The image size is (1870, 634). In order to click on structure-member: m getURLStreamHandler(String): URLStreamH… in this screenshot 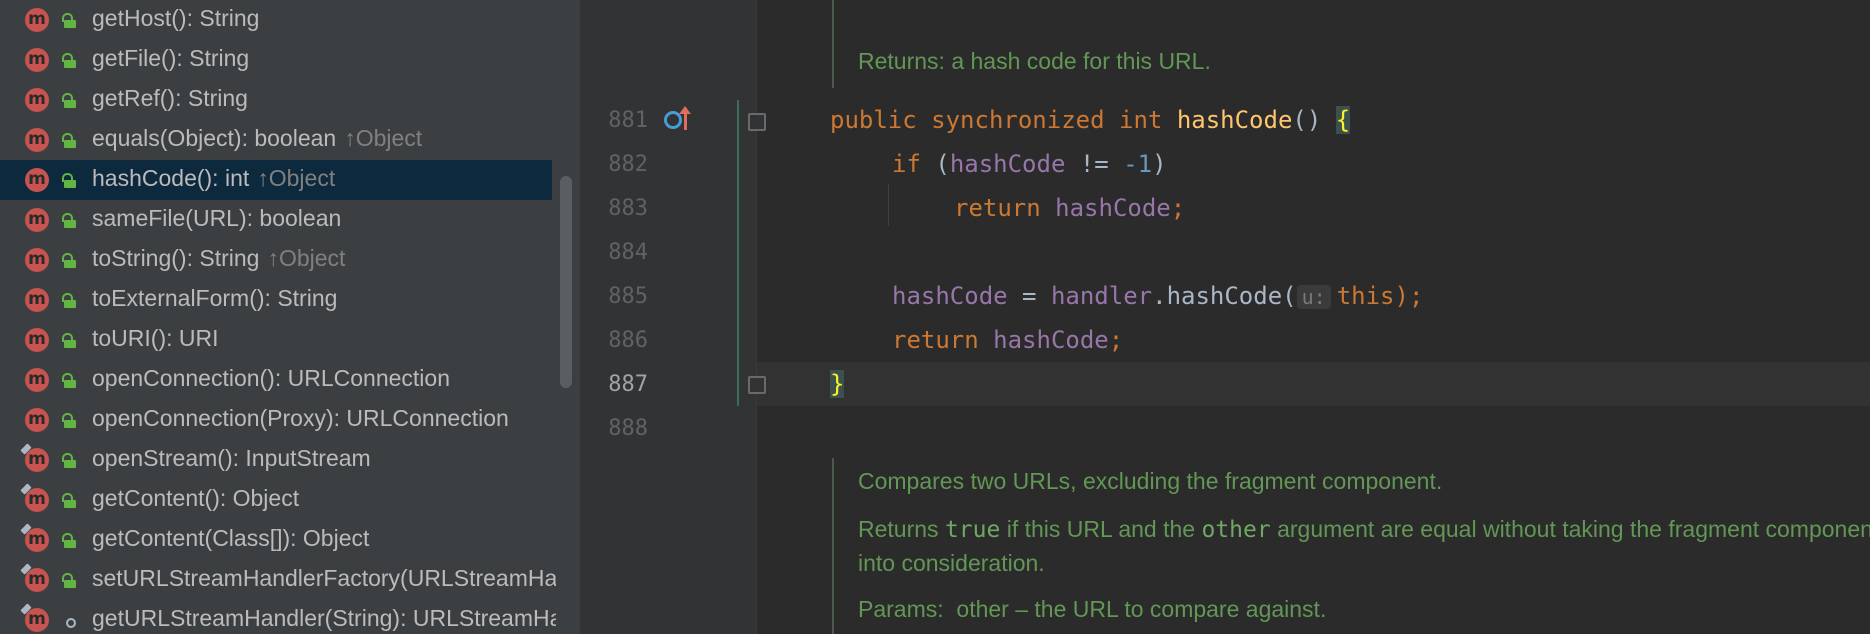, I will do `click(278, 617)`.